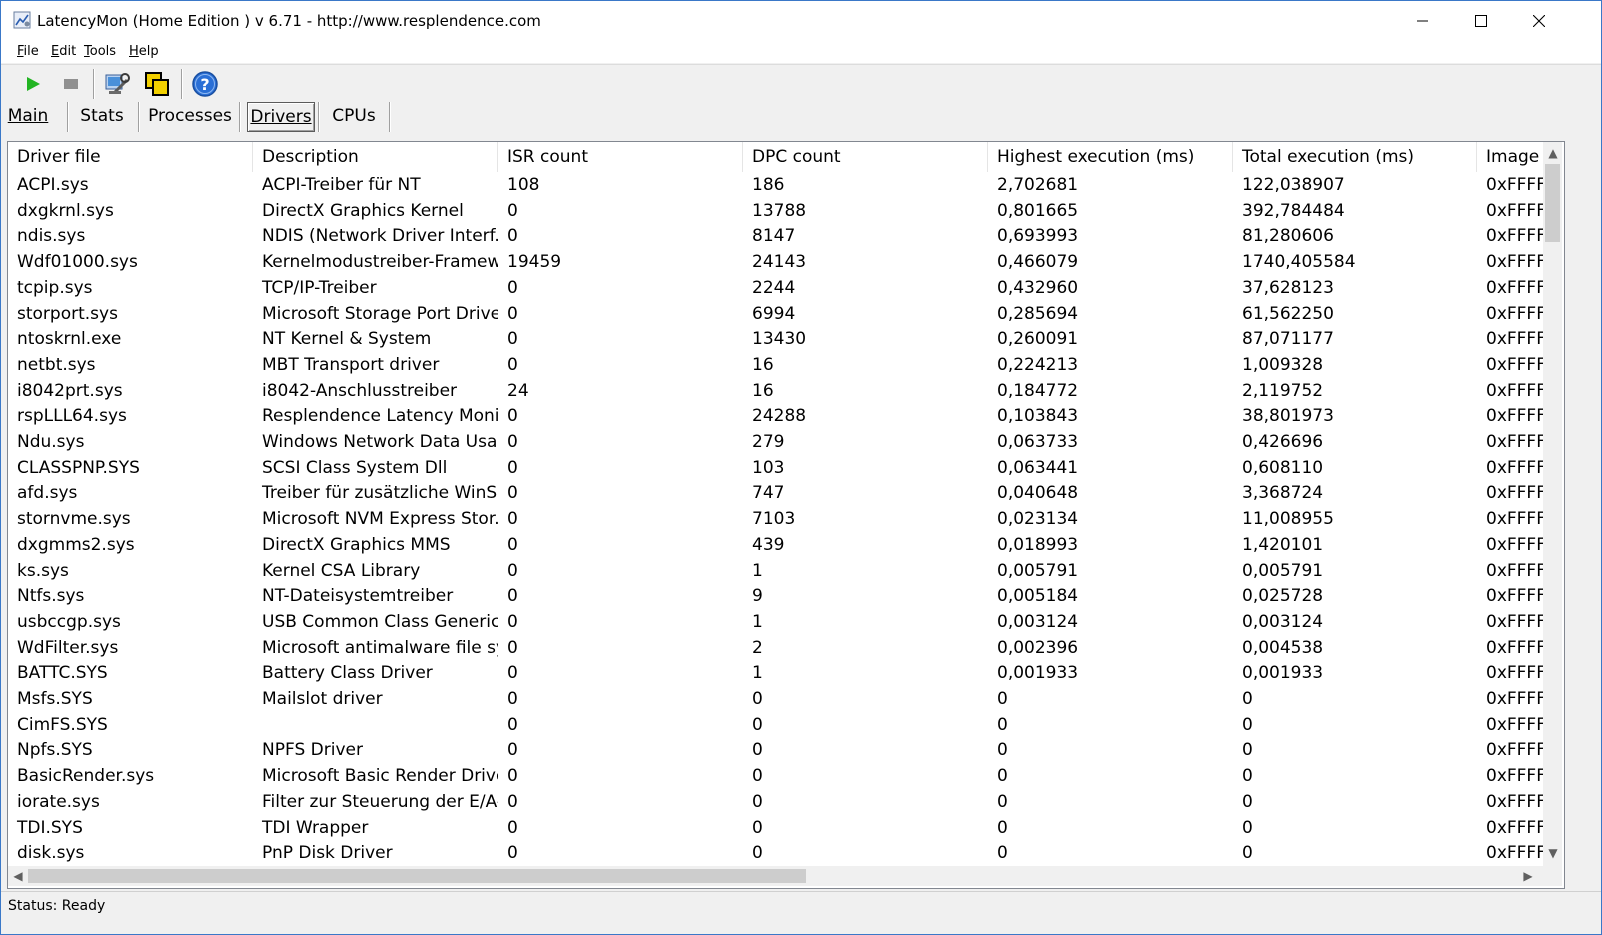 The width and height of the screenshot is (1602, 935). I want to click on system-info-button, so click(117, 84).